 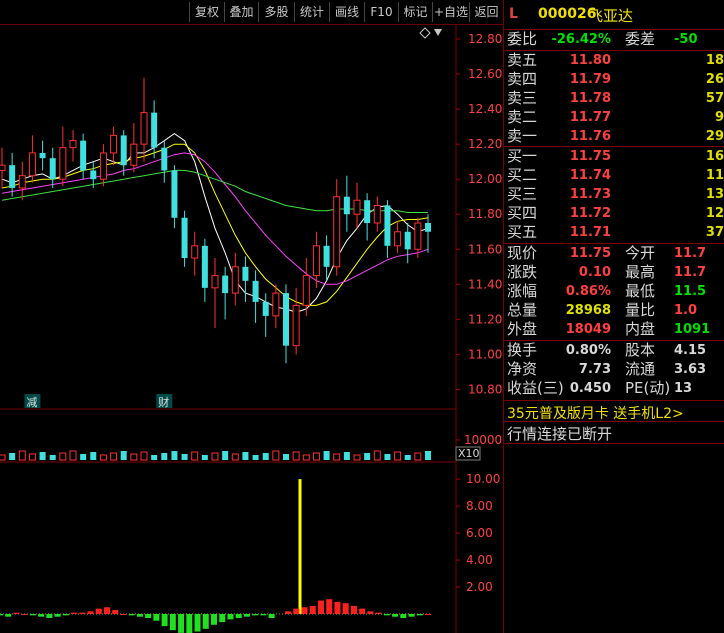 What do you see at coordinates (714, 232) in the screenshot?
I see `order-volume: 37` at bounding box center [714, 232].